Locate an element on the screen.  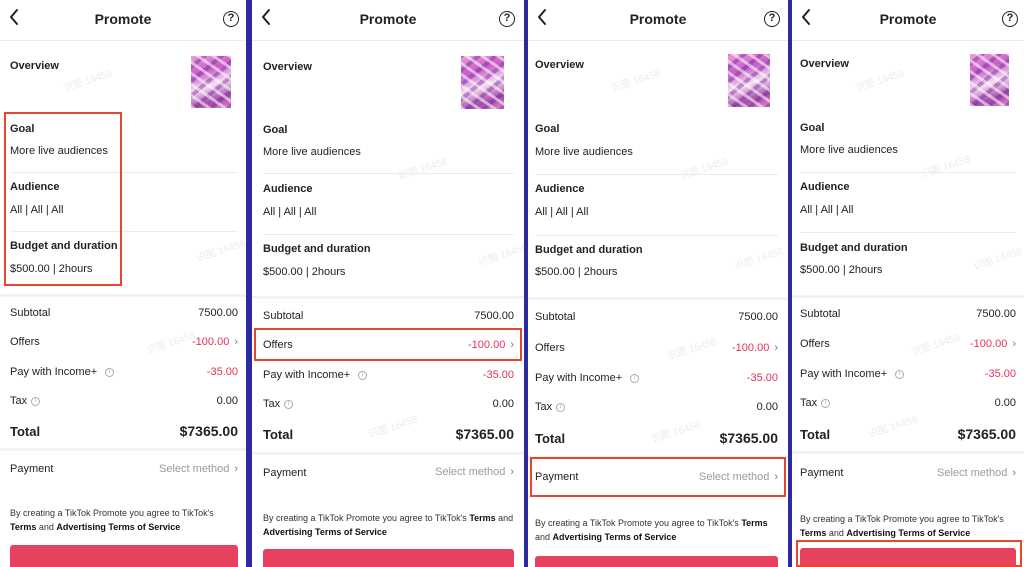
page-title: Promote is located at coordinates (658, 19).